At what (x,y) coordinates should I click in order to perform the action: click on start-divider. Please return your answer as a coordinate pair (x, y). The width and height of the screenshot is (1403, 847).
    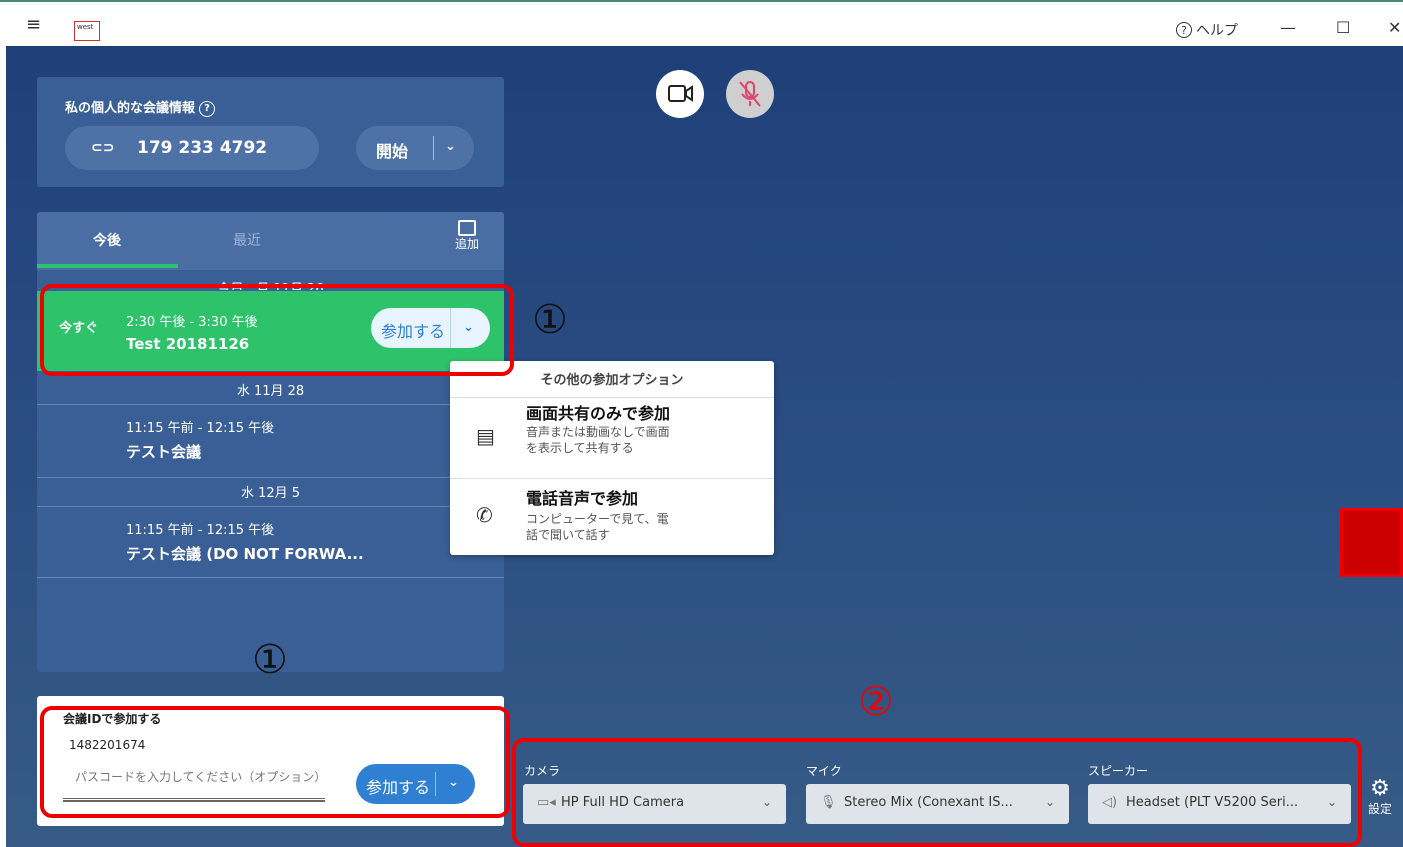
    Looking at the image, I should click on (433, 148).